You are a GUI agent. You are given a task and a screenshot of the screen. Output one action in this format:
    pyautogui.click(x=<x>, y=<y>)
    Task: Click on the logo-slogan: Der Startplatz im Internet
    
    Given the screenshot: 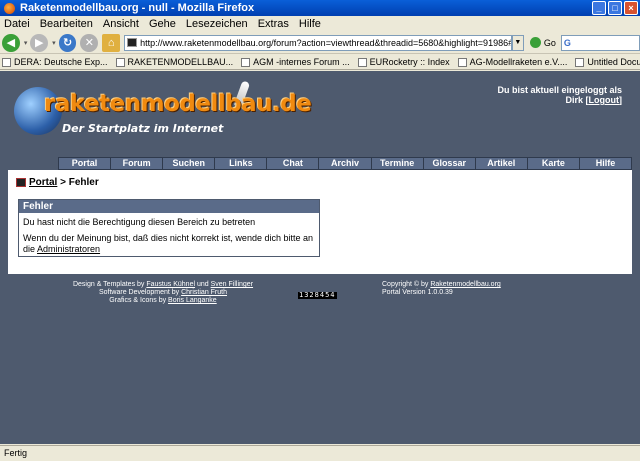 What is the action you would take?
    pyautogui.click(x=143, y=128)
    